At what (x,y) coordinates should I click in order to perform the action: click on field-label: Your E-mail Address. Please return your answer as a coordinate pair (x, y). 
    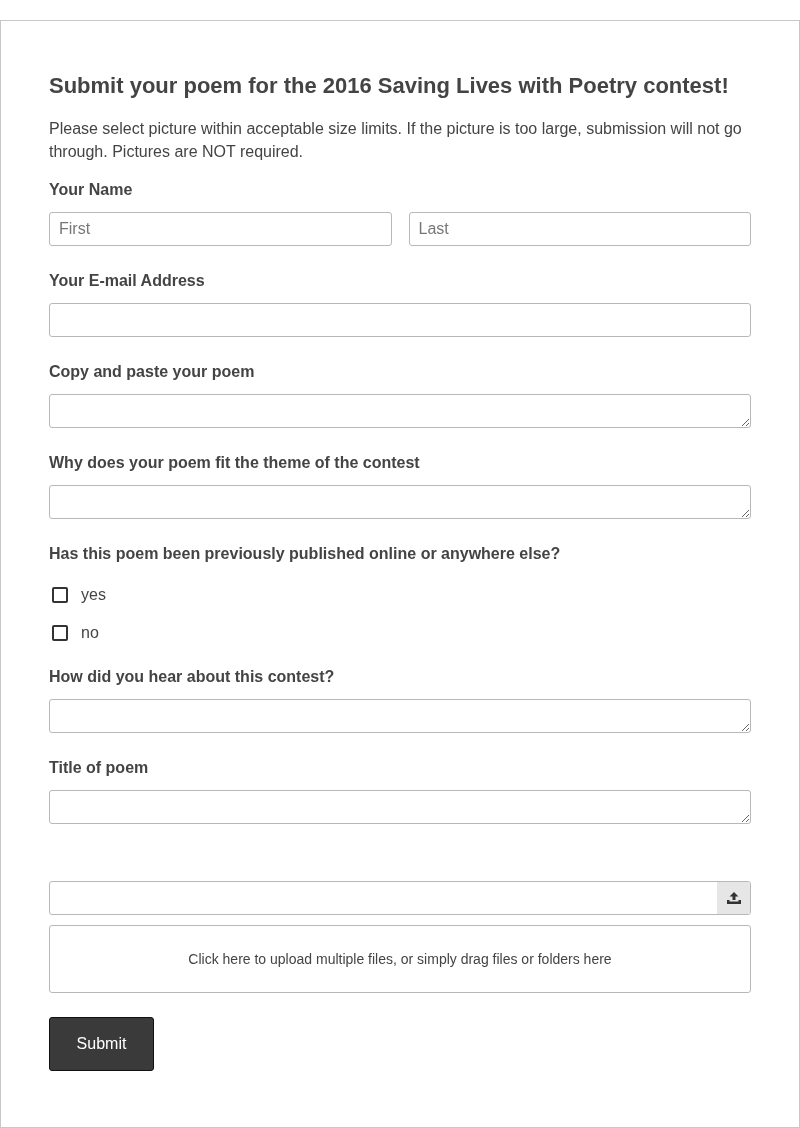
    Looking at the image, I should click on (127, 281).